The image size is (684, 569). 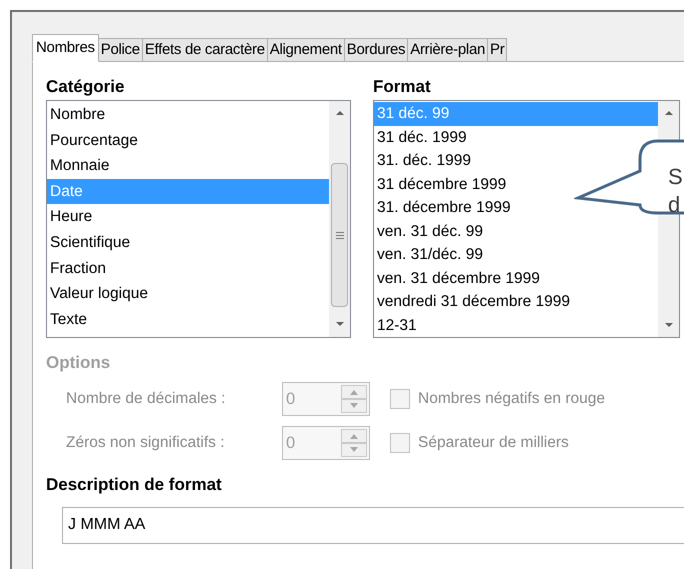 I want to click on callout-text: d, so click(x=675, y=205).